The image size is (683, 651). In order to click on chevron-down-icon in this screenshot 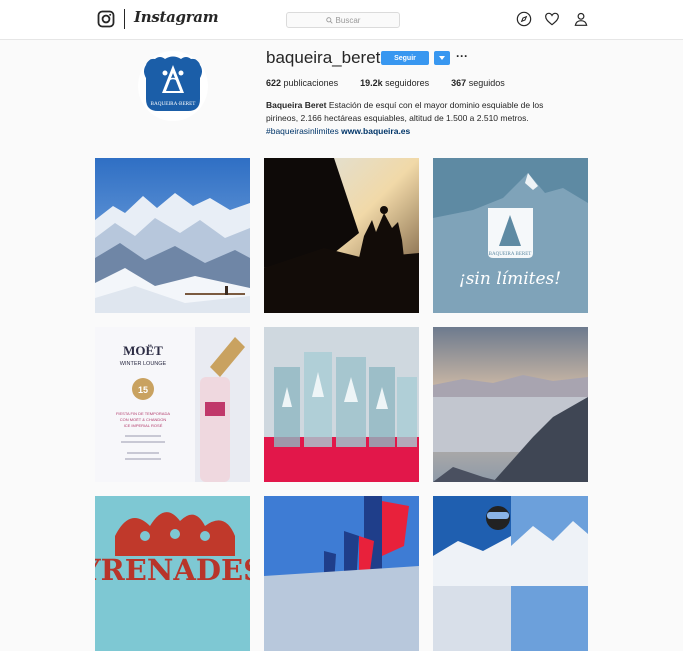, I will do `click(442, 58)`.